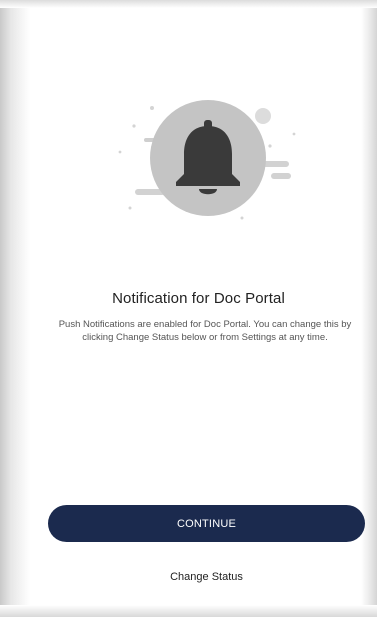 Image resolution: width=377 pixels, height=617 pixels. I want to click on change-status-link: Change Status, so click(206, 577).